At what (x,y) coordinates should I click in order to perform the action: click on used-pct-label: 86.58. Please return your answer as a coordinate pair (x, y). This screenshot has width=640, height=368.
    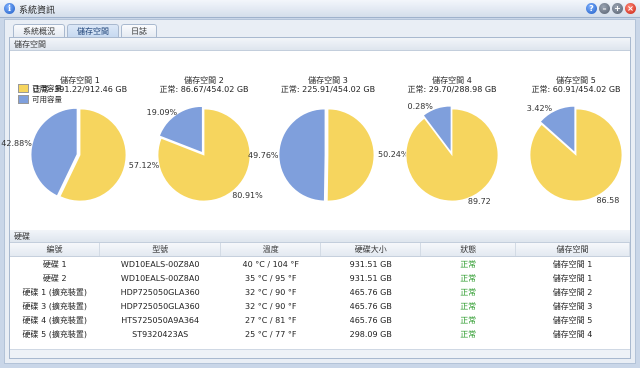
    Looking at the image, I should click on (608, 200).